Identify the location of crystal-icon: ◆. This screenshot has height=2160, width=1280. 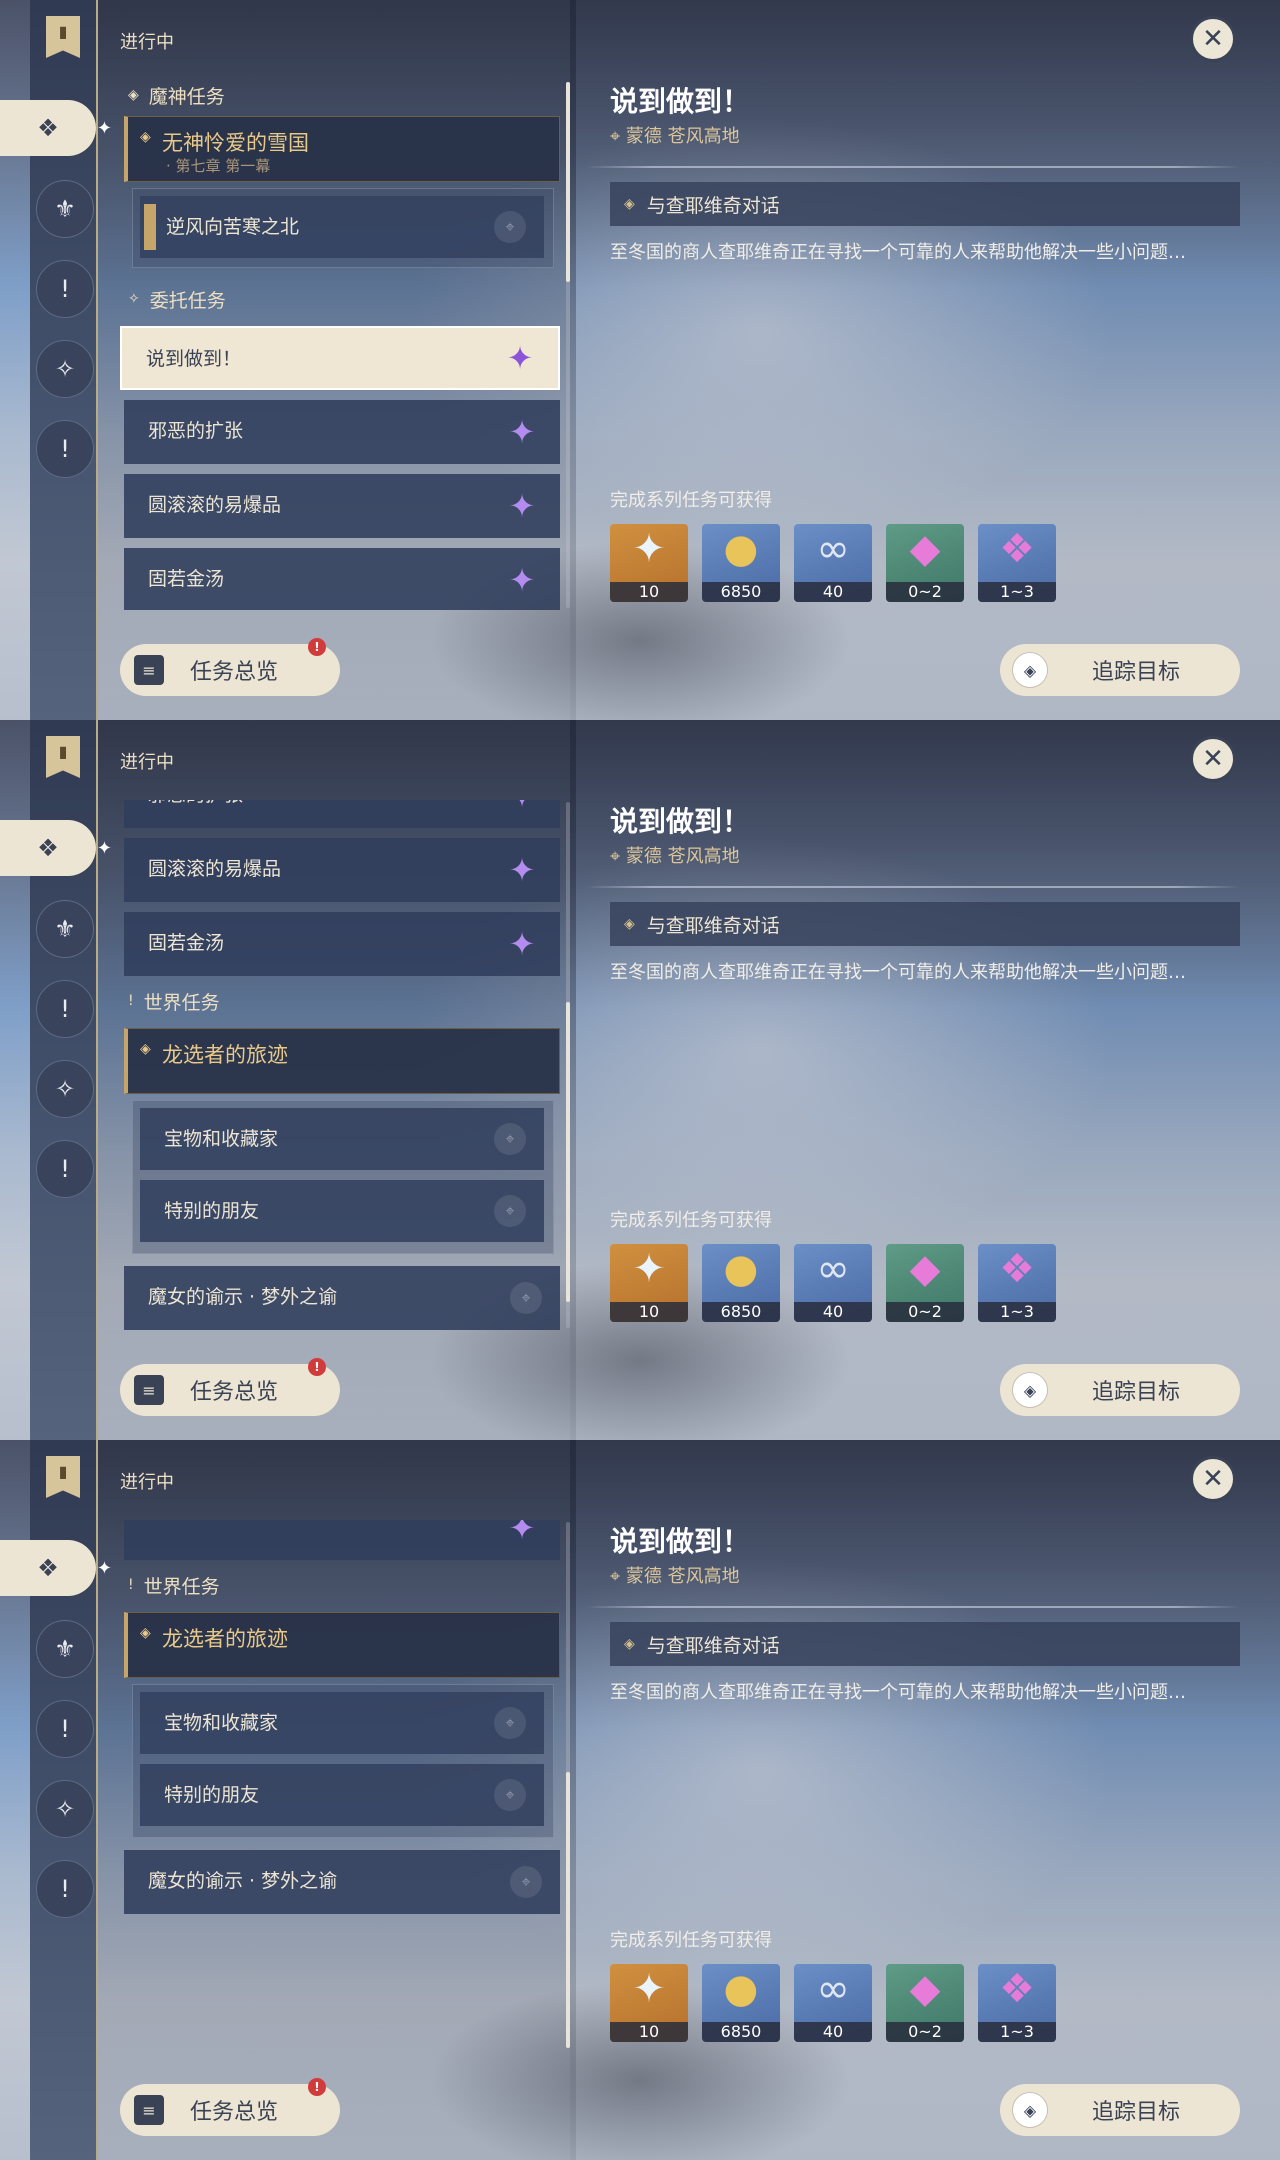
(925, 549).